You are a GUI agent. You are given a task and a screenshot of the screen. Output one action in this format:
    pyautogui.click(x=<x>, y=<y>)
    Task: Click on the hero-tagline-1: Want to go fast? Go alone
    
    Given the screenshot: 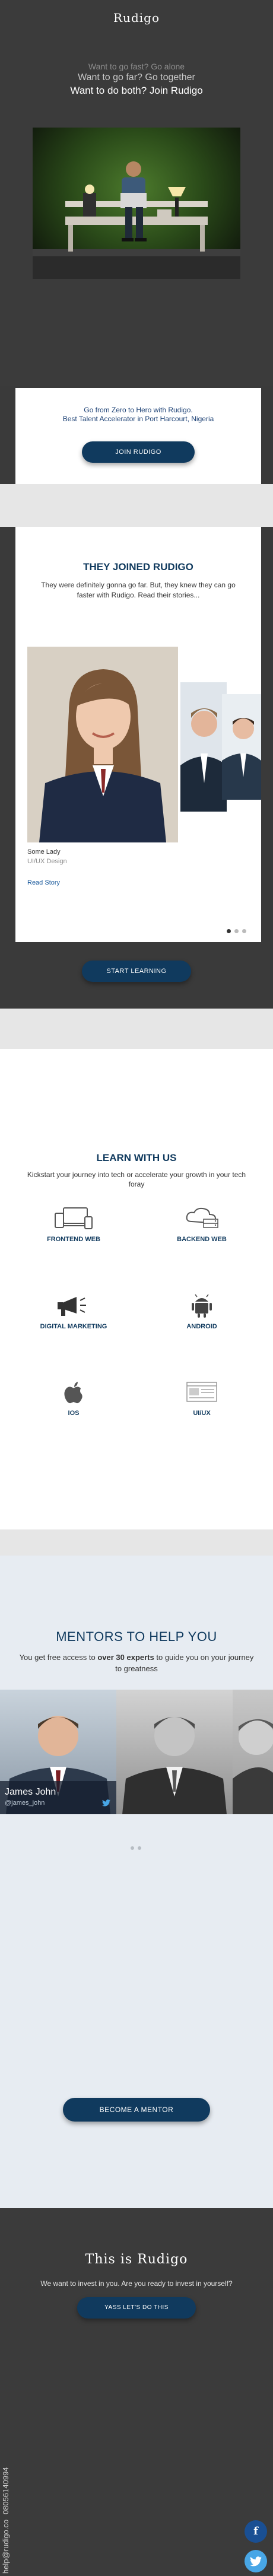 What is the action you would take?
    pyautogui.click(x=136, y=66)
    